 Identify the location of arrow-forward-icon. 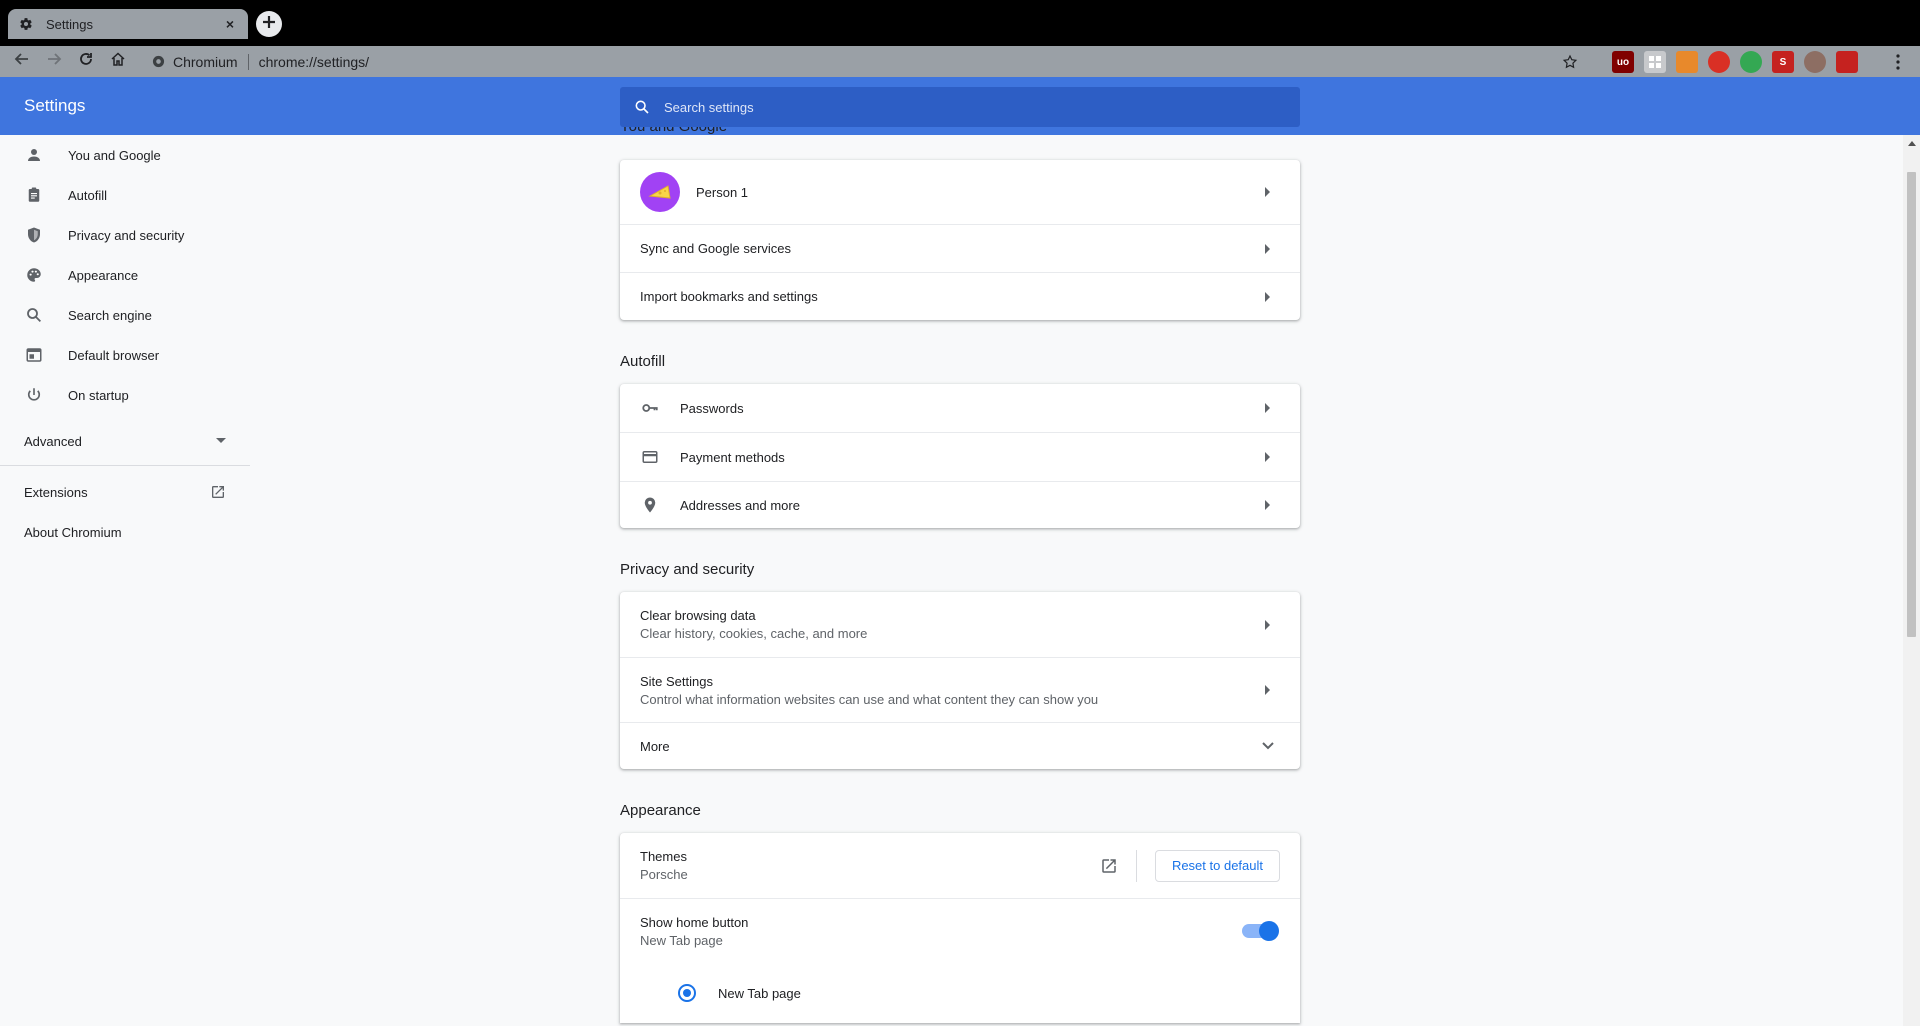
(54, 61).